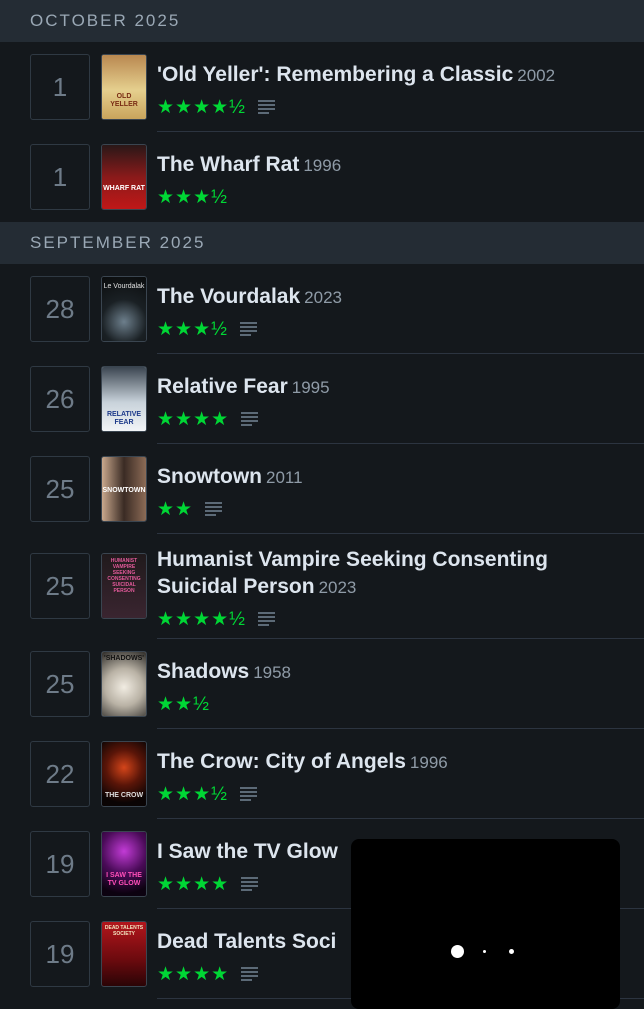 Image resolution: width=644 pixels, height=1009 pixels. I want to click on loading-dot-large, so click(457, 951).